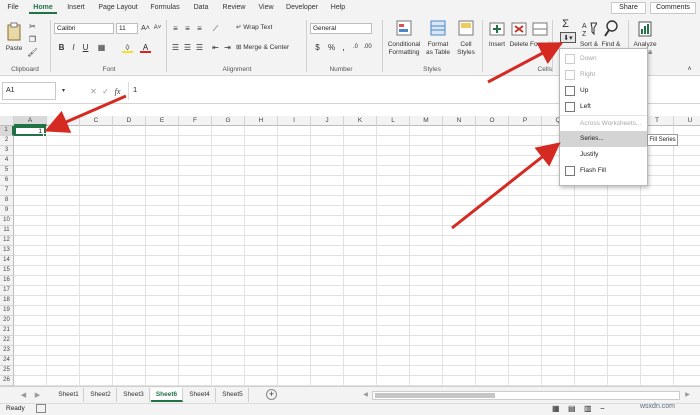 The height and width of the screenshot is (415, 700). What do you see at coordinates (506, 186) in the screenshot?
I see `arrow-to-series-item` at bounding box center [506, 186].